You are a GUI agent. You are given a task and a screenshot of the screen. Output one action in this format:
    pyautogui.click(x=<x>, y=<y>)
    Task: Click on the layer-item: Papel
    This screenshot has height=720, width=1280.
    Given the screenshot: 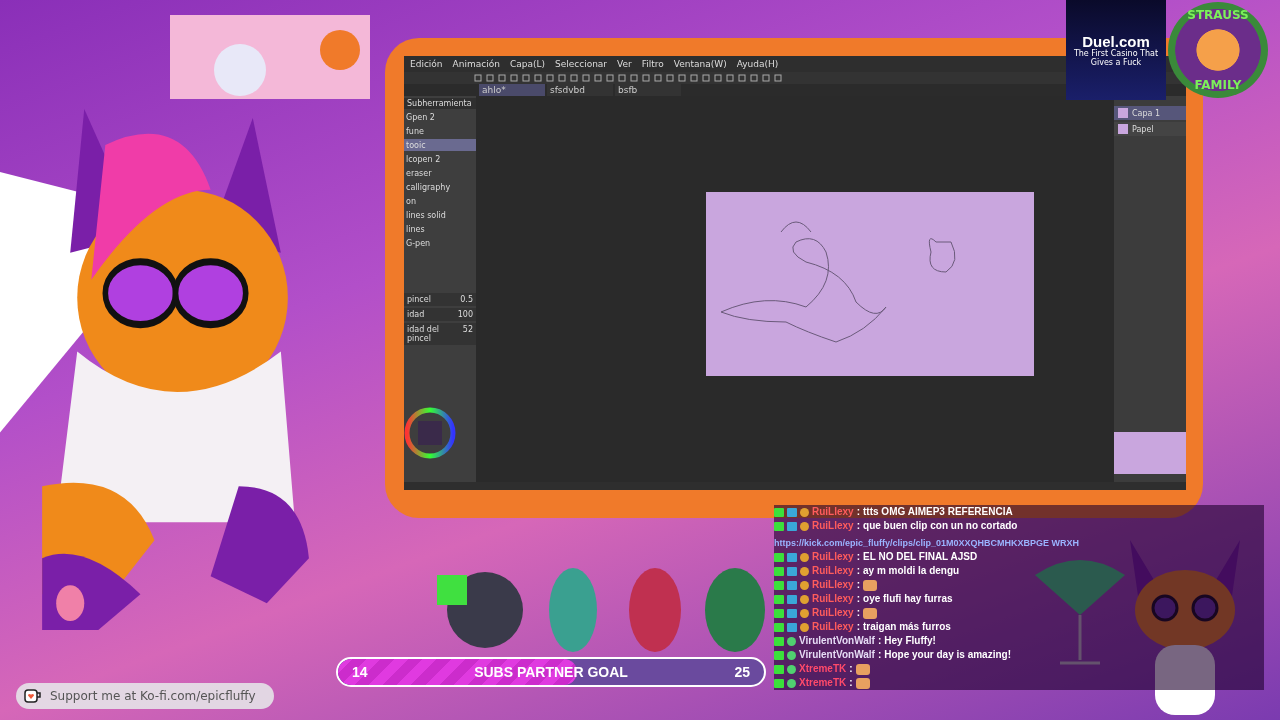 What is the action you would take?
    pyautogui.click(x=1150, y=129)
    